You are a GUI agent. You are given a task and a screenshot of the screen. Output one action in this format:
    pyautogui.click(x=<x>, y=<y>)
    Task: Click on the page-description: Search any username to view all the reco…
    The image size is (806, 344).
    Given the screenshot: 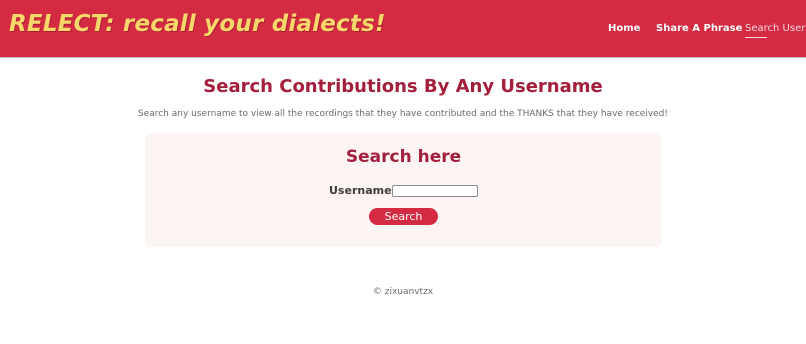 What is the action you would take?
    pyautogui.click(x=403, y=114)
    